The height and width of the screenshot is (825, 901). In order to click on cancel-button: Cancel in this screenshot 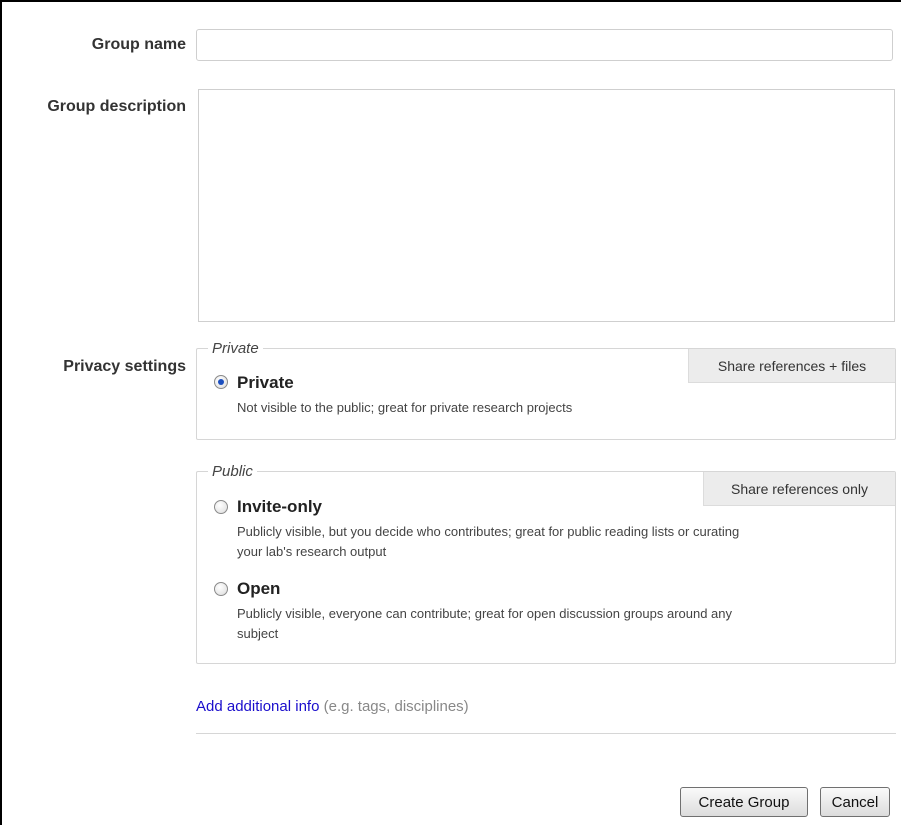, I will do `click(855, 802)`.